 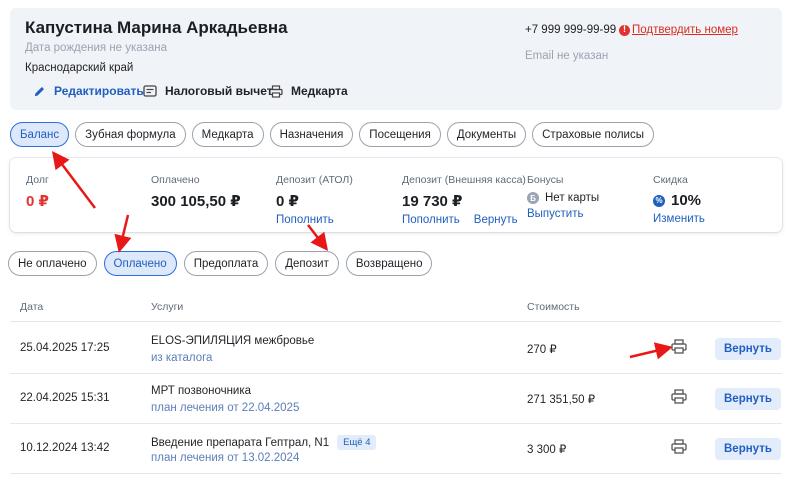 I want to click on deposit-ext-value: 19 730 ₽, so click(x=432, y=201).